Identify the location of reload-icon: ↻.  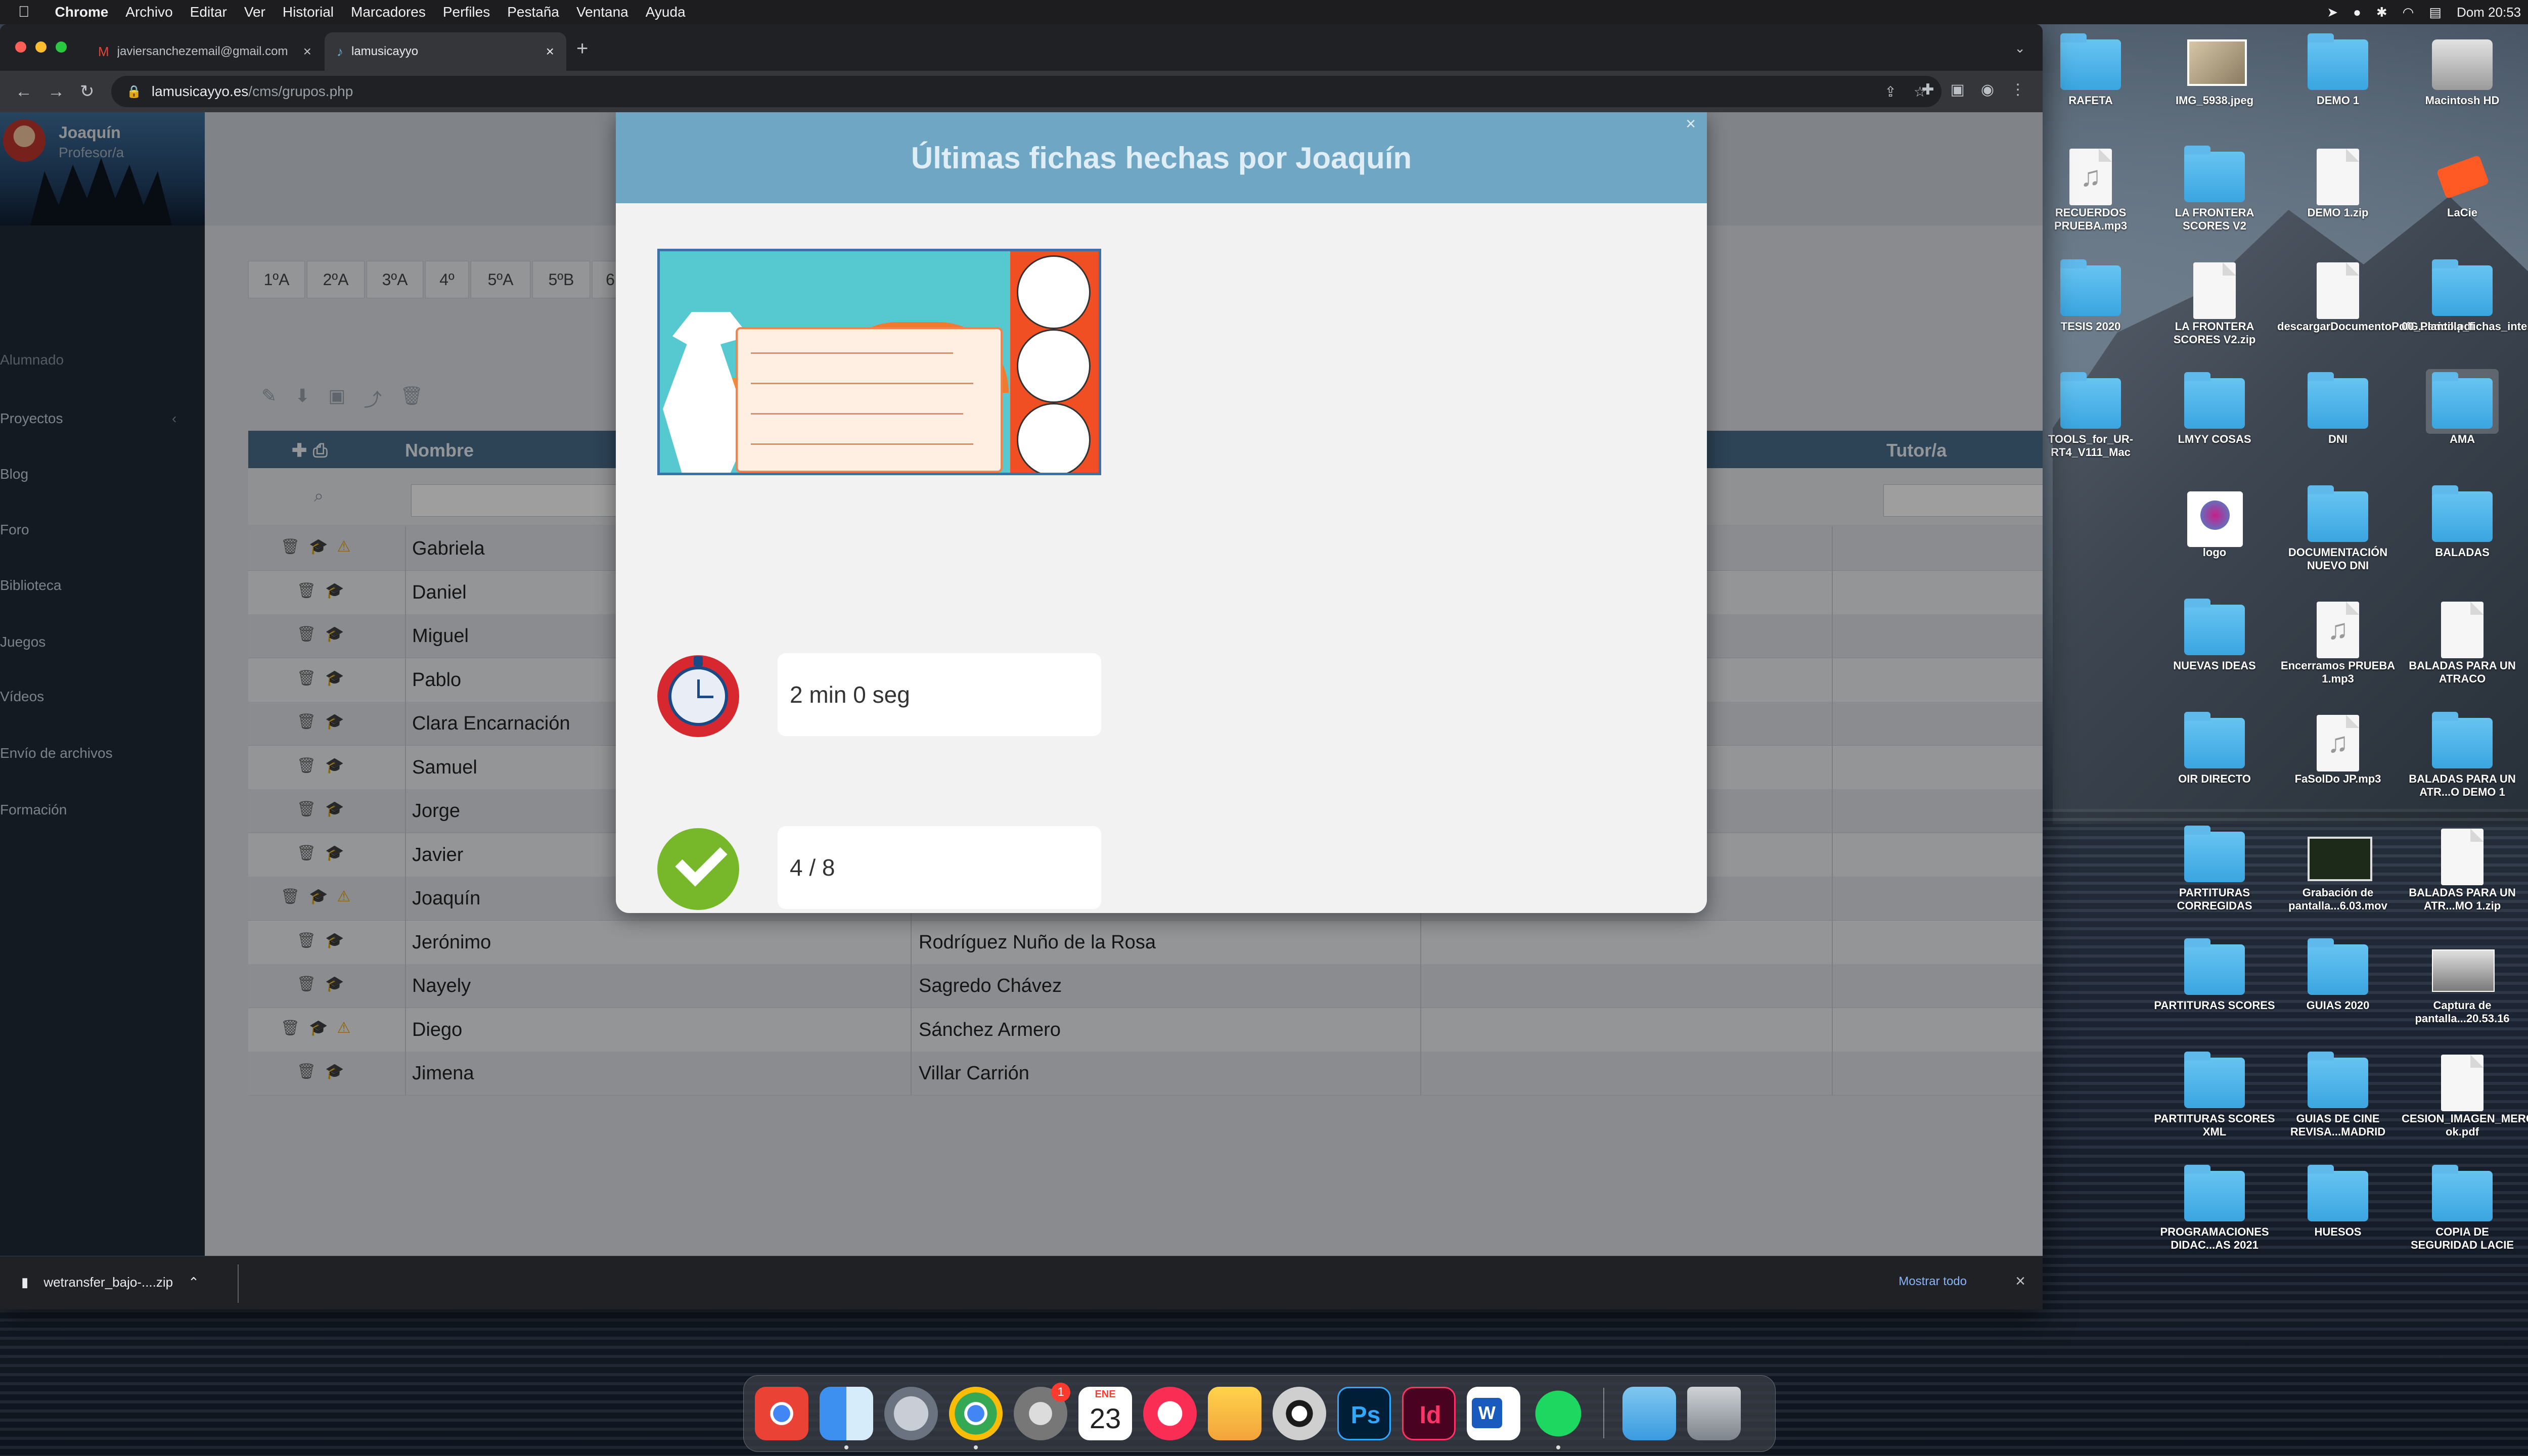
(88, 91).